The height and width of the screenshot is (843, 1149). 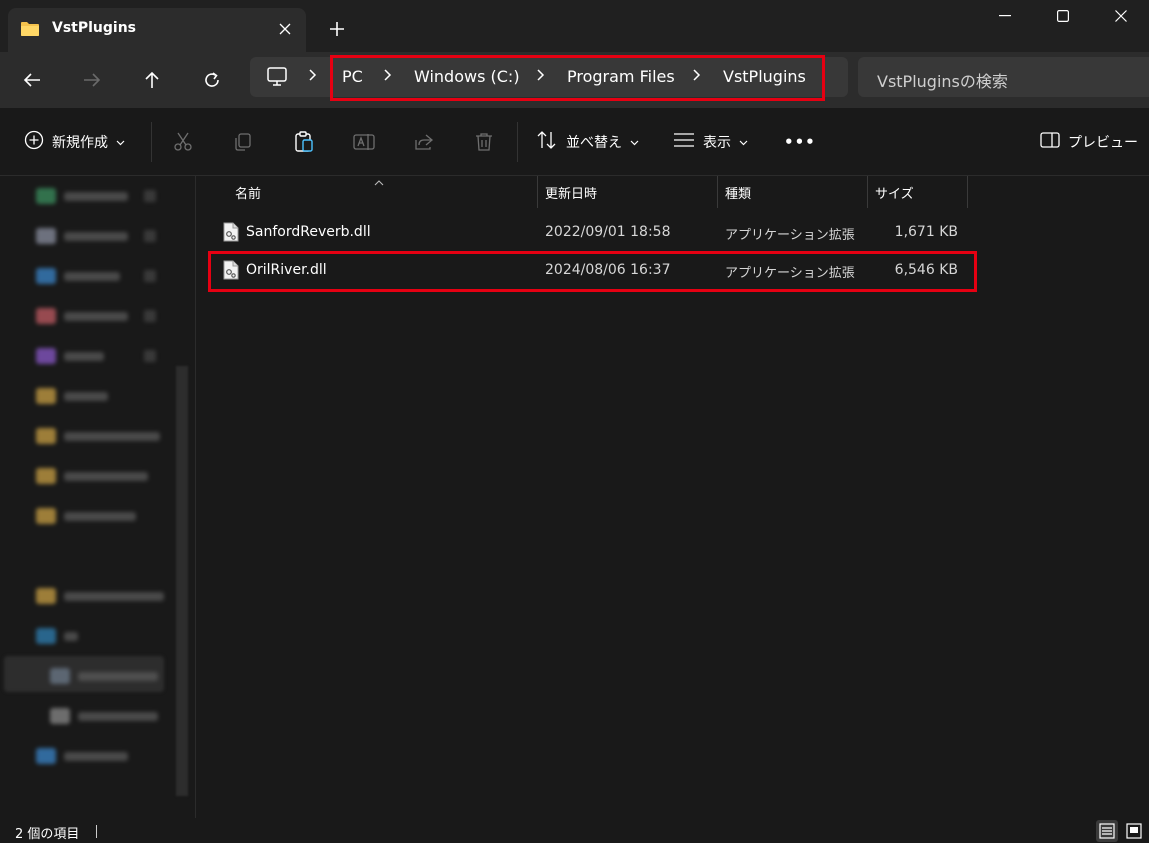 I want to click on refresh-button, so click(x=212, y=80).